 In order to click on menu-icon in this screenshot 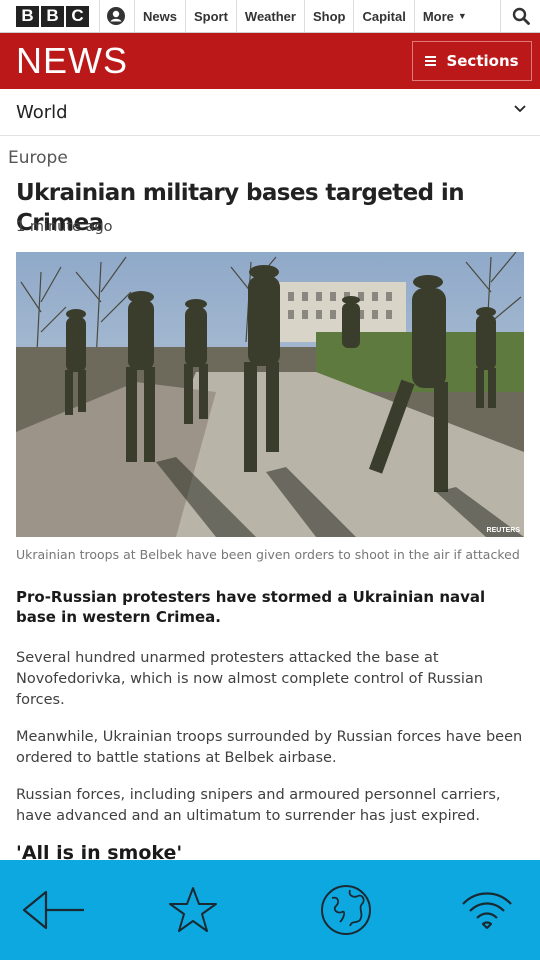, I will do `click(431, 61)`.